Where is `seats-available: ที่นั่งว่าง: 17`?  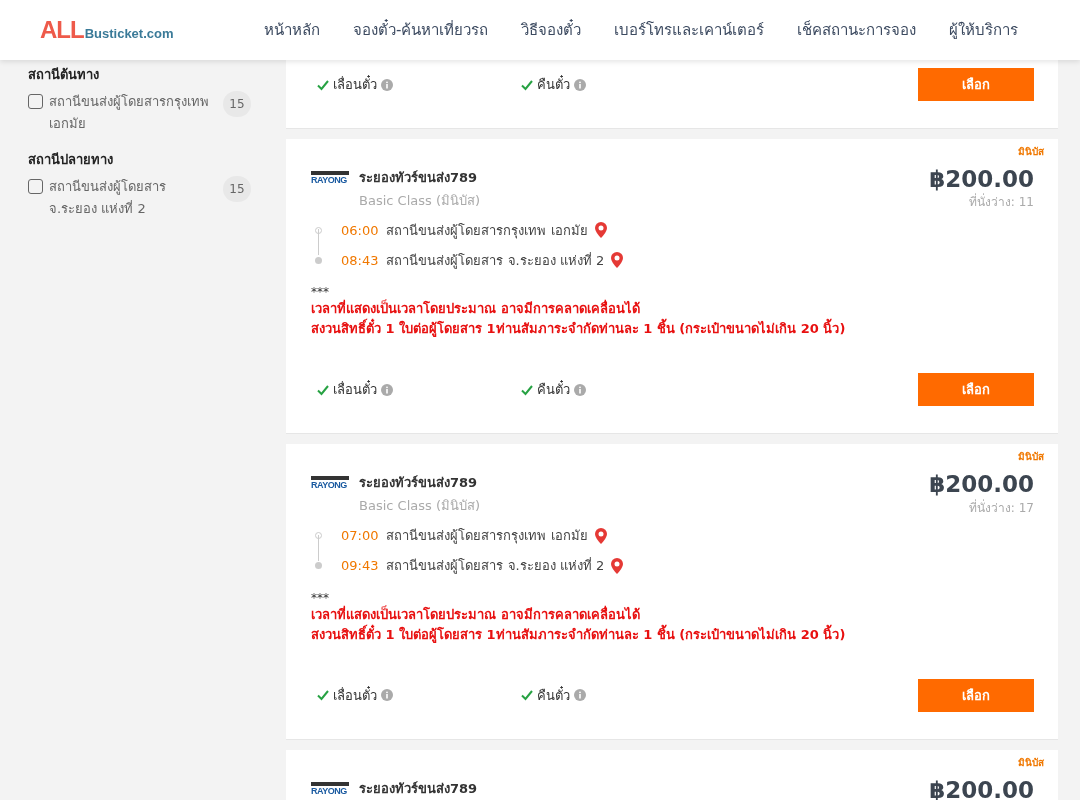 seats-available: ที่นั่งว่าง: 17 is located at coordinates (1000, 507).